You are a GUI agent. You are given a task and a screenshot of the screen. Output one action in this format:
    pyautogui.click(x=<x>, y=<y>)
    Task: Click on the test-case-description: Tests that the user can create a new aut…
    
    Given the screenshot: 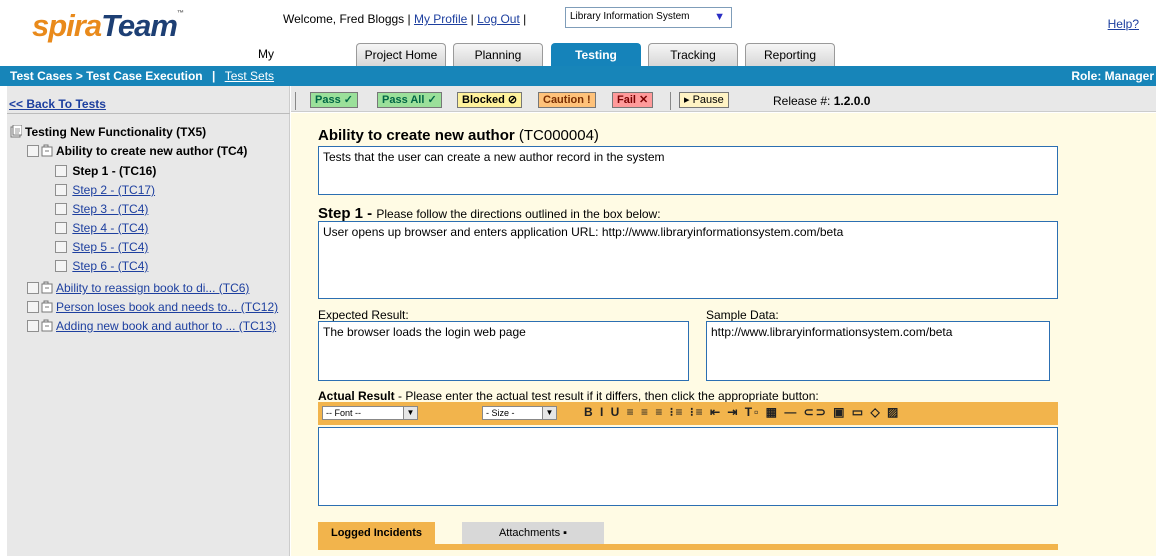 What is the action you would take?
    pyautogui.click(x=688, y=170)
    